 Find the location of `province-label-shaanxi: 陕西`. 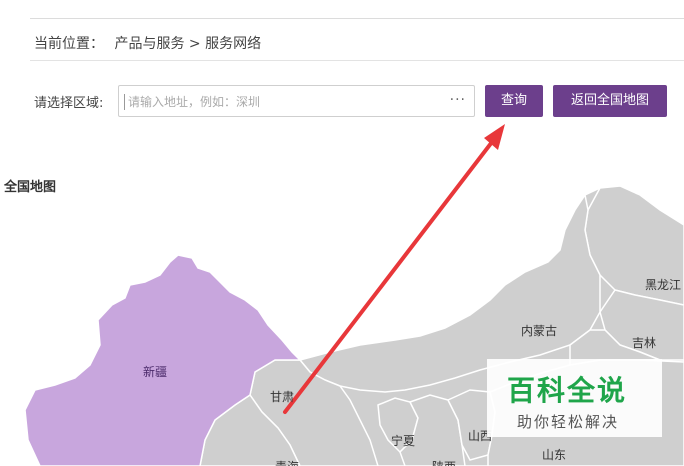

province-label-shaanxi: 陕西 is located at coordinates (444, 462).